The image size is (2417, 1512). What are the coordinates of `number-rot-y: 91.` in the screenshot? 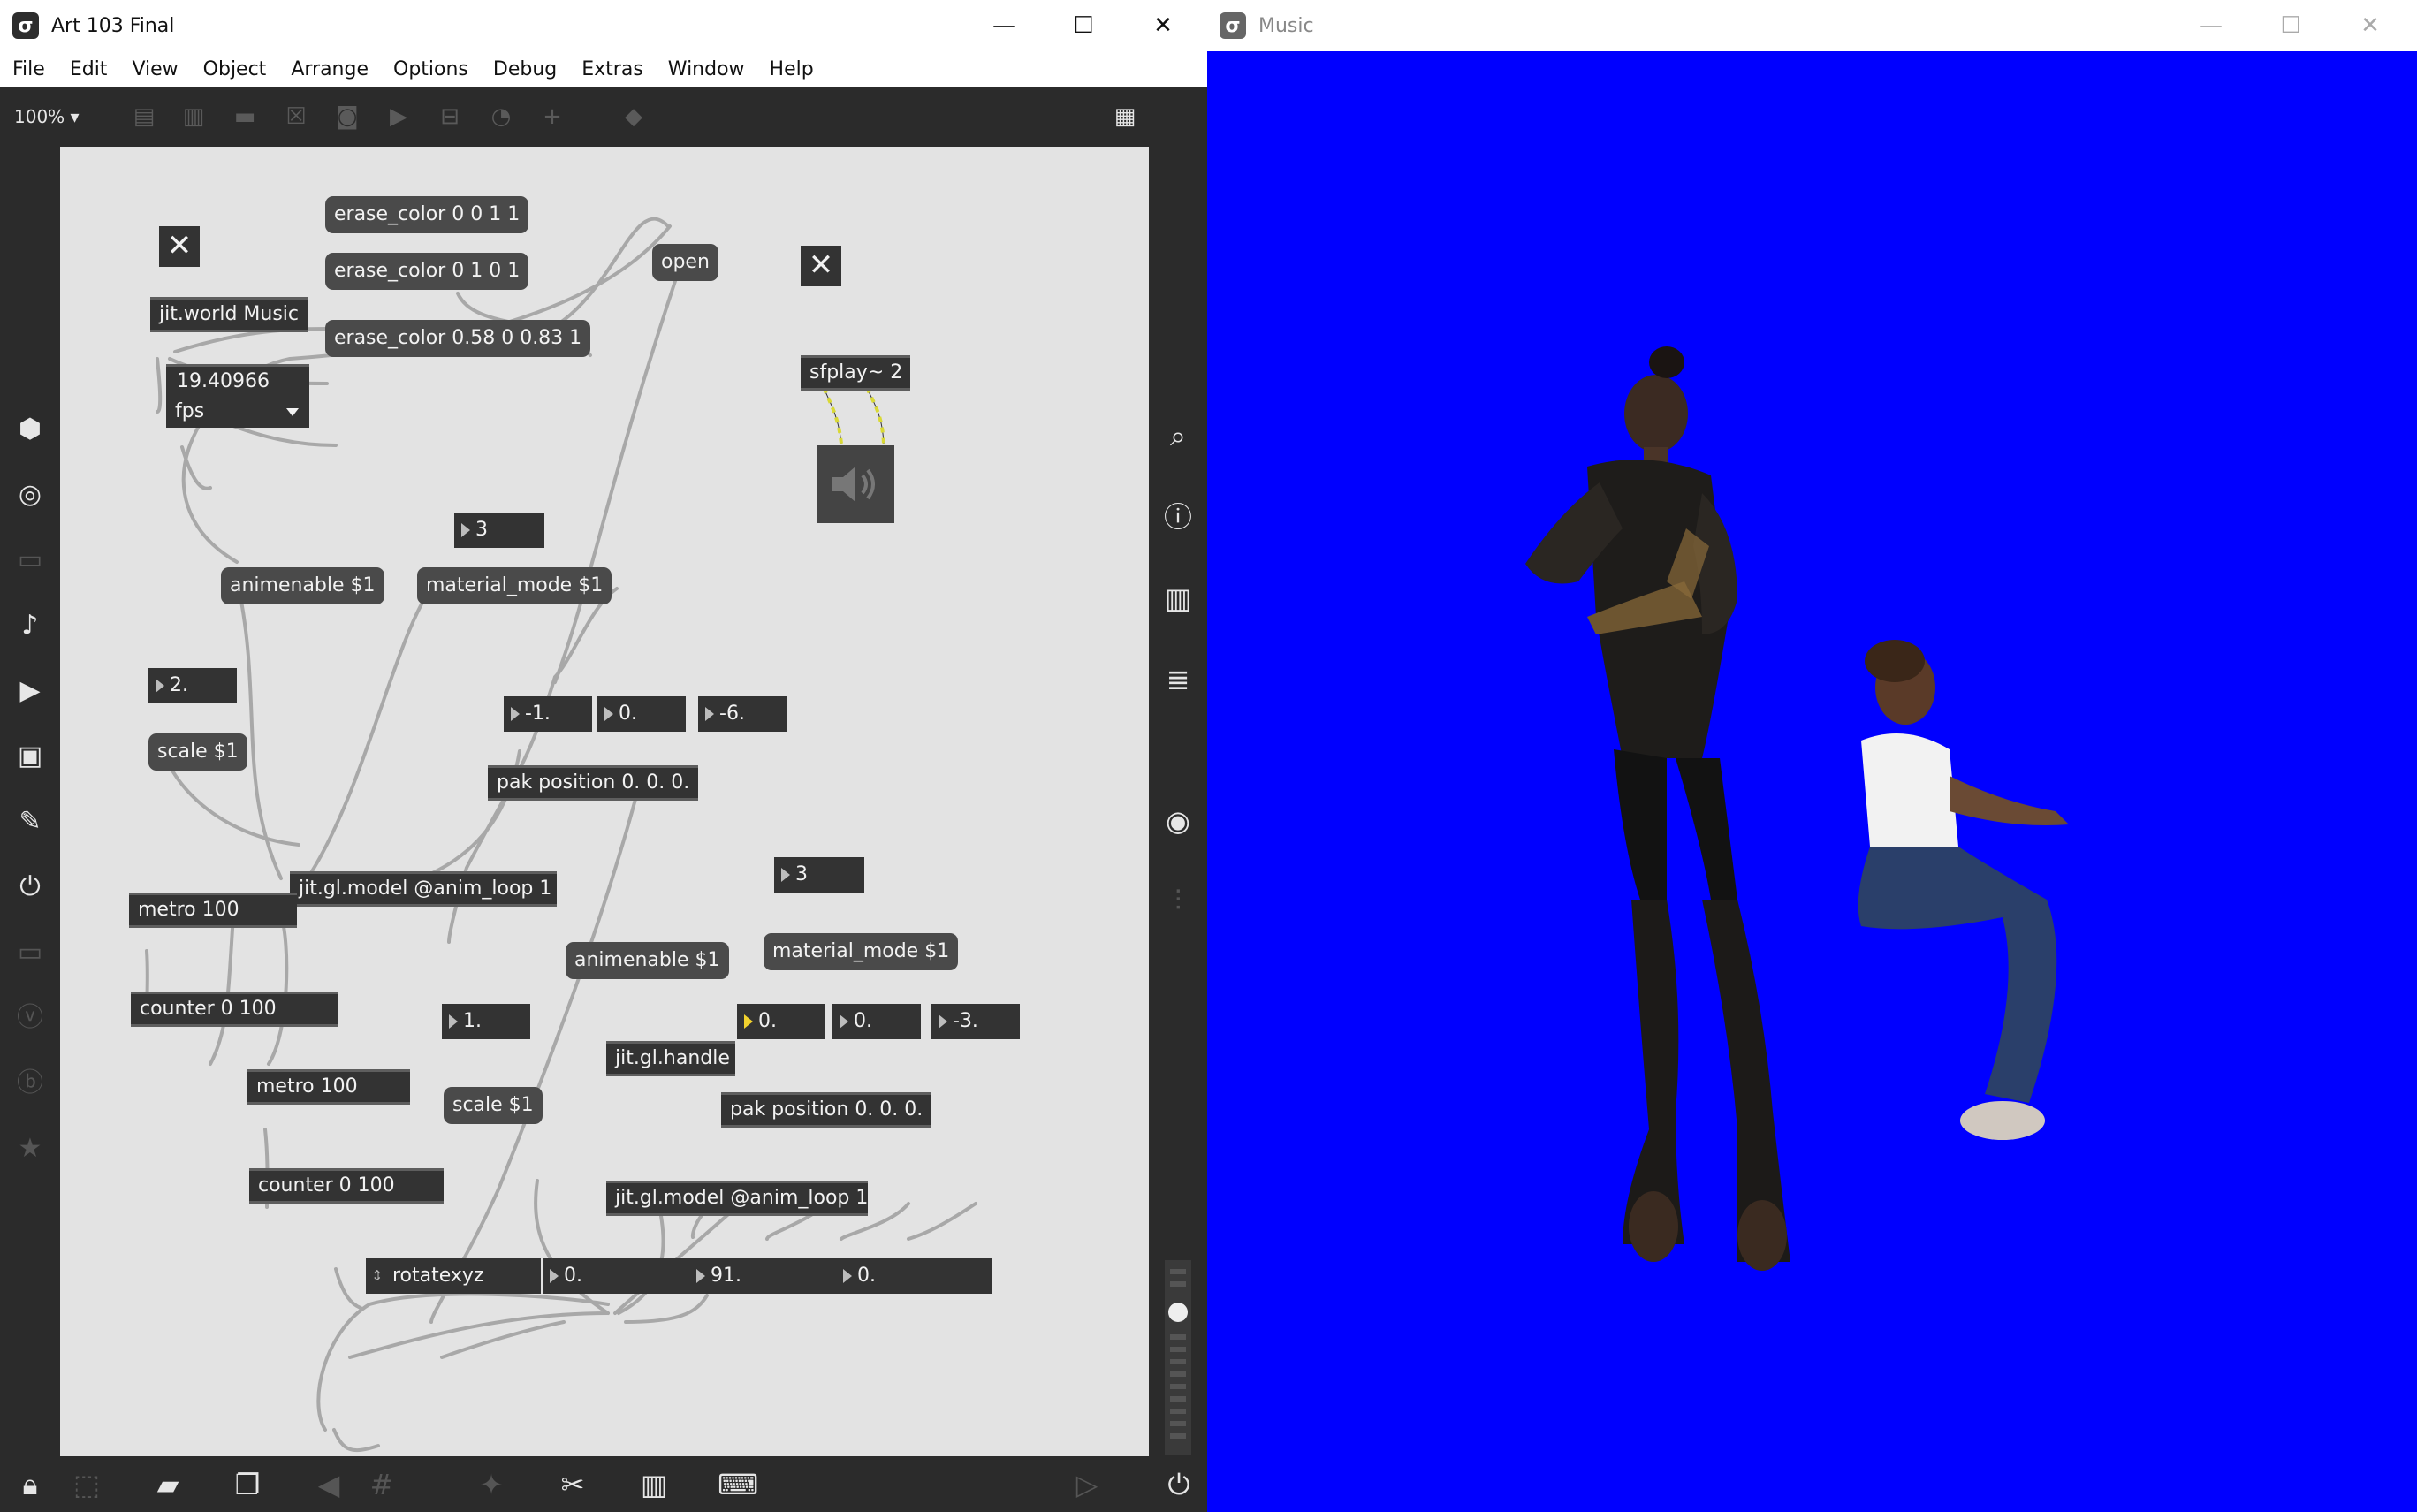 It's located at (763, 1276).